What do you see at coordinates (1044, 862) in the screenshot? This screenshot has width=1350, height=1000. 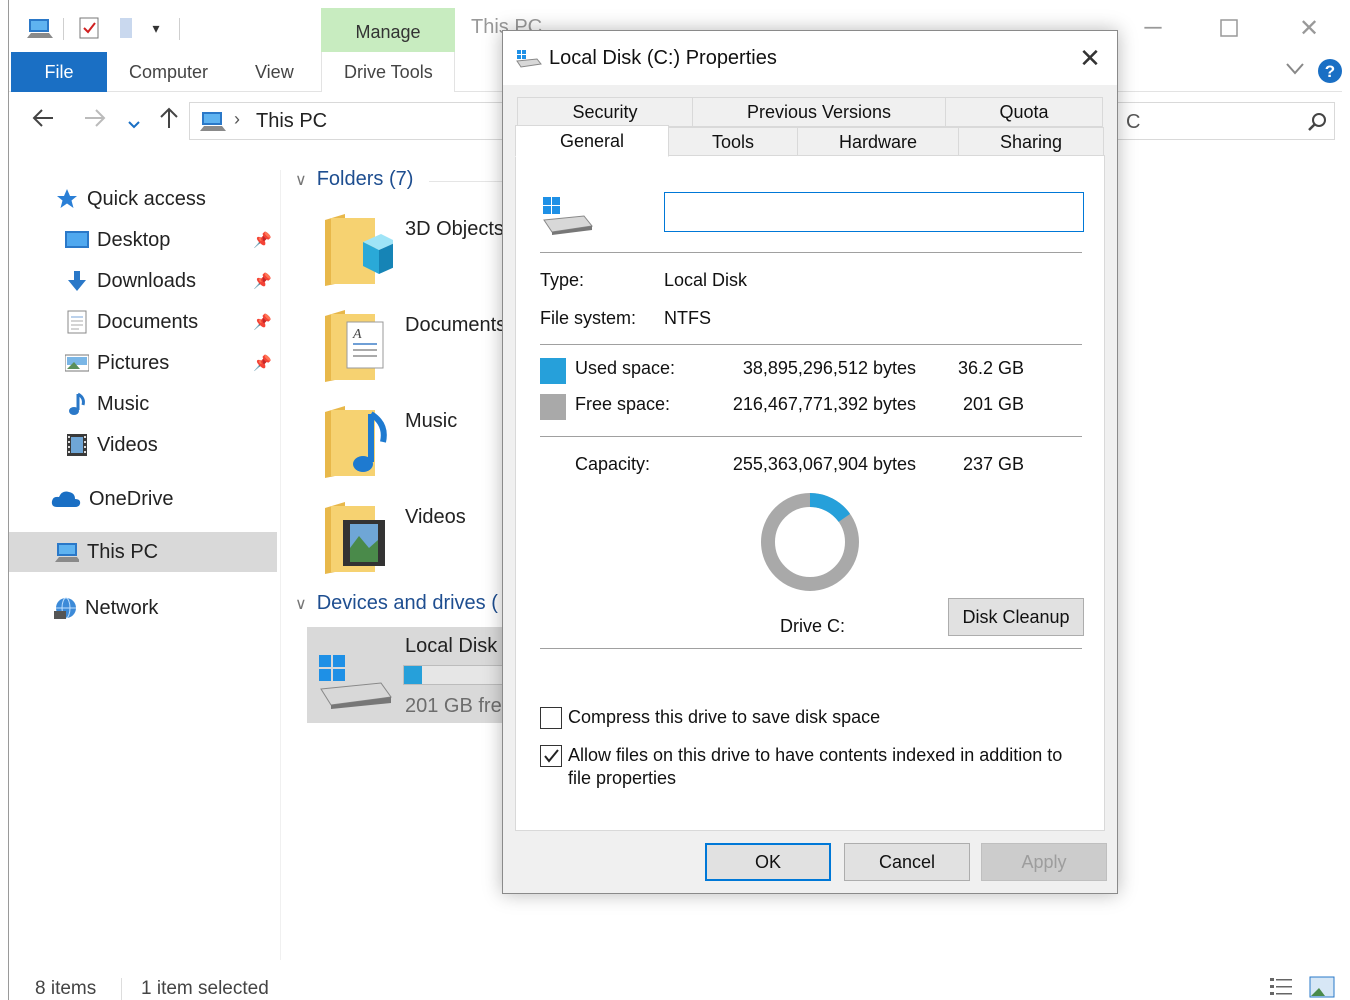 I see `apply-button: Apply` at bounding box center [1044, 862].